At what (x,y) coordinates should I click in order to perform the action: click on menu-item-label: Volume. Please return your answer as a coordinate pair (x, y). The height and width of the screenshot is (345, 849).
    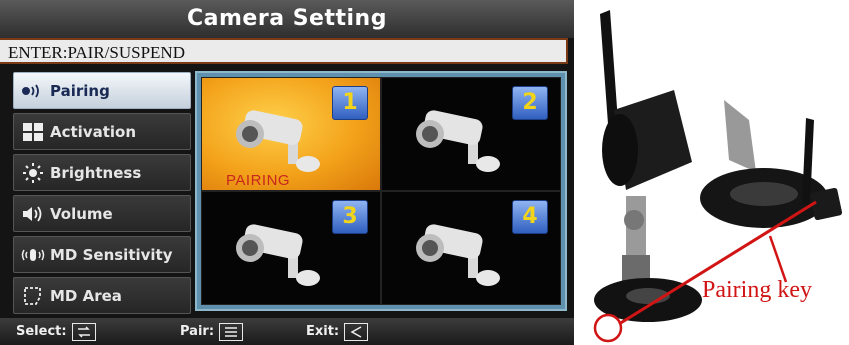
    Looking at the image, I should click on (81, 213).